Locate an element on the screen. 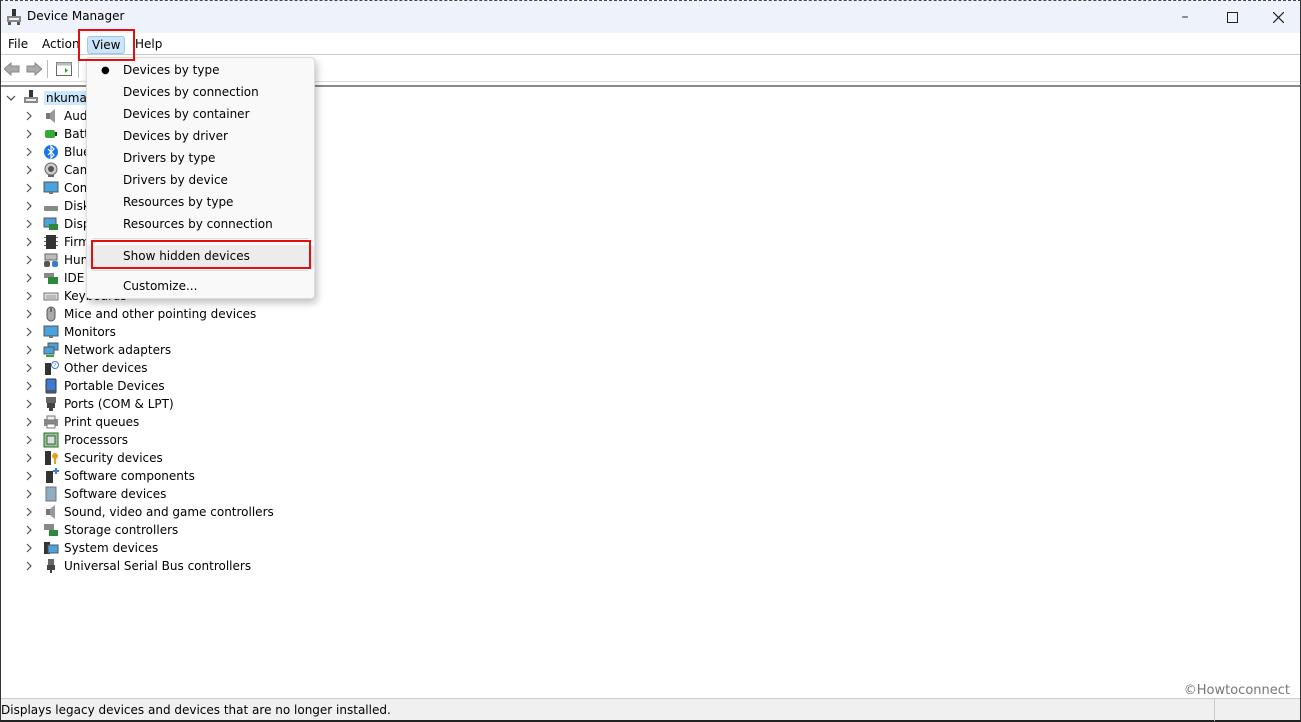 This screenshot has height=722, width=1301. toolbar-separator is located at coordinates (47, 69).